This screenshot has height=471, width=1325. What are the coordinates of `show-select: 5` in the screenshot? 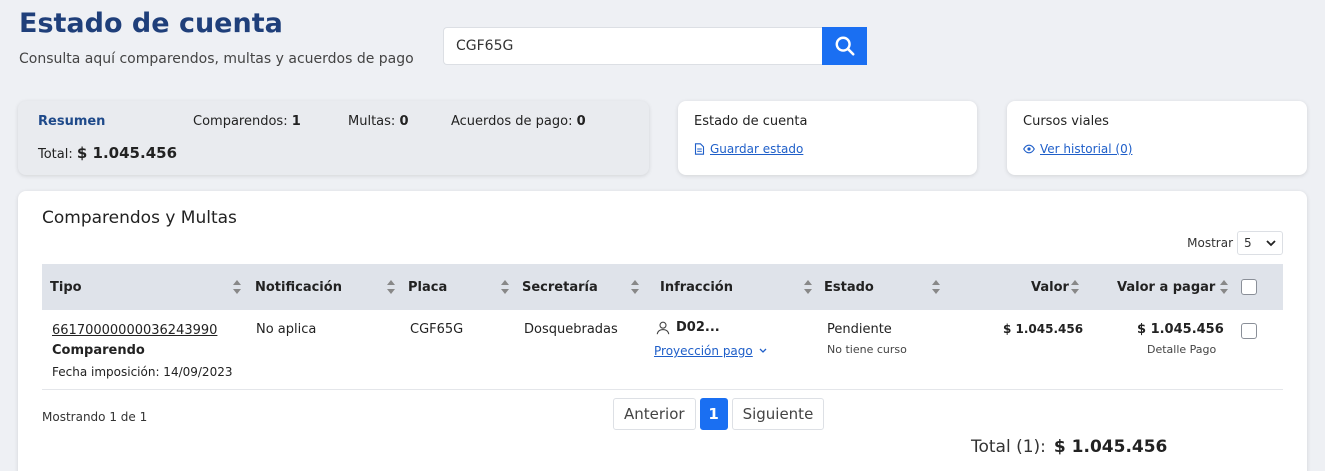 It's located at (1260, 243).